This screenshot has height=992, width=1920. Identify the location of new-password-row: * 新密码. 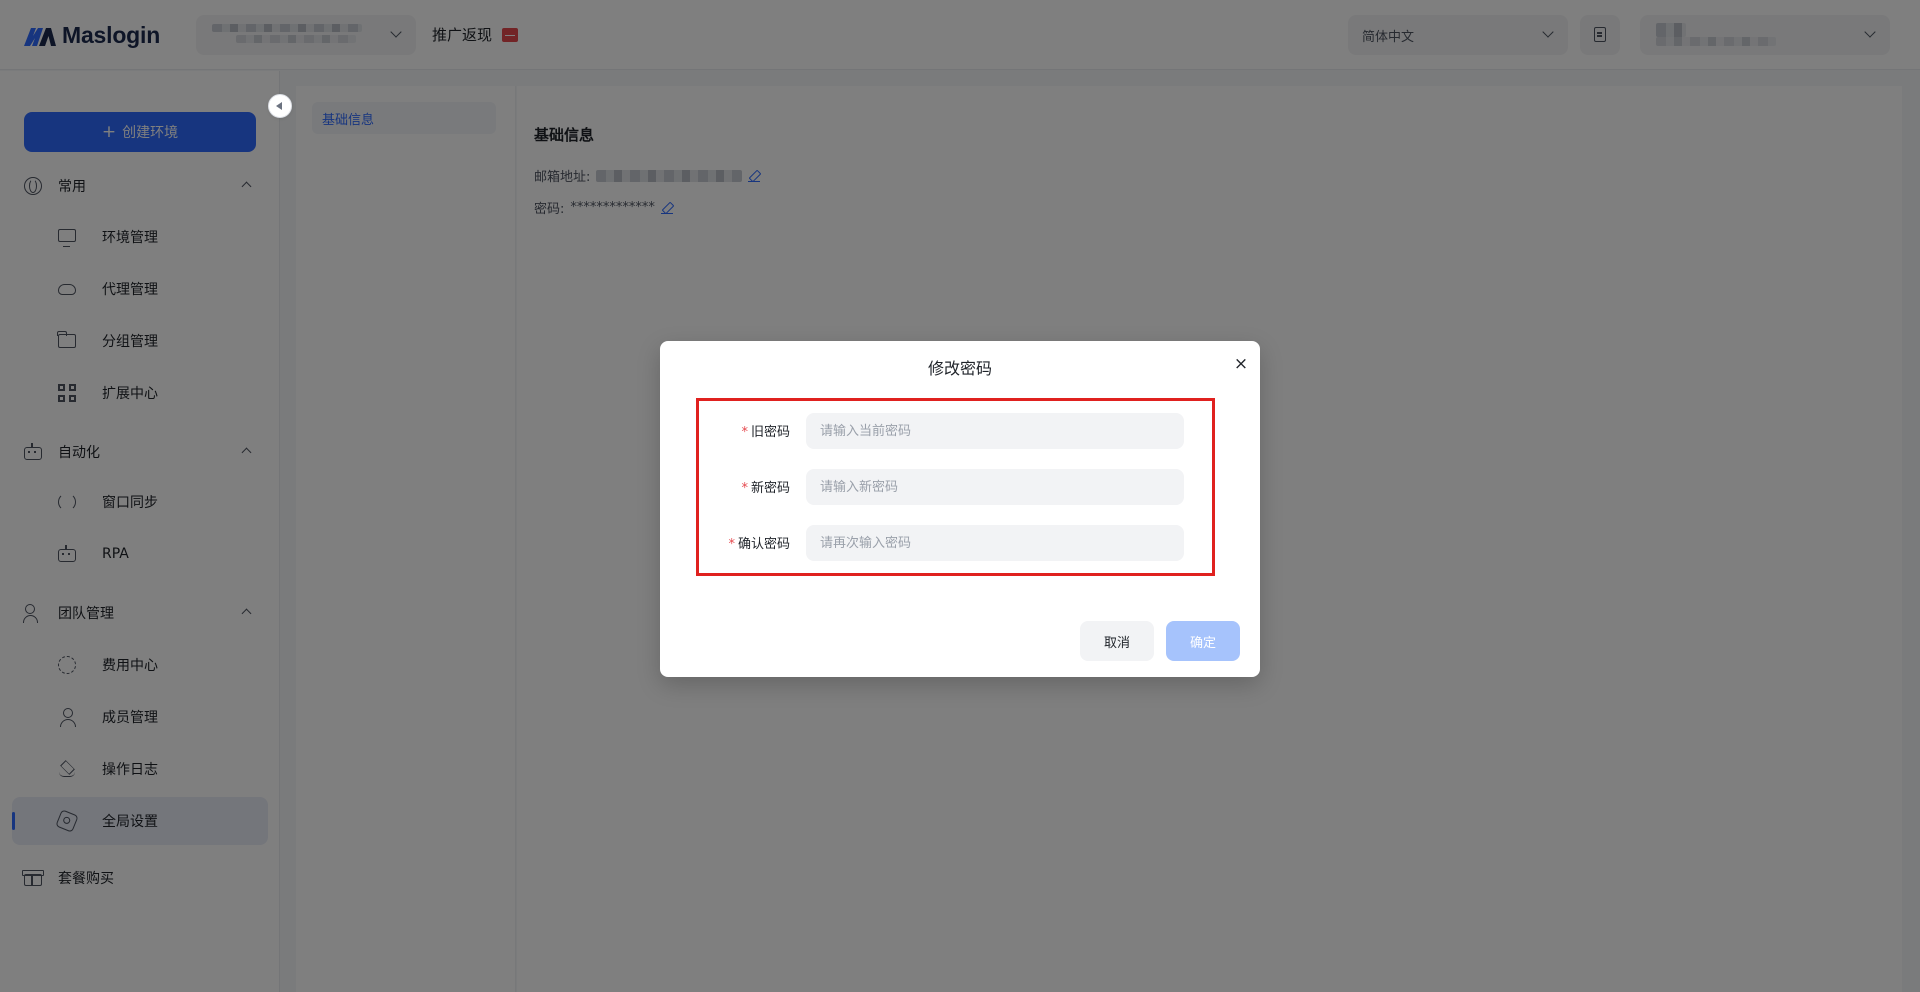
(960, 487).